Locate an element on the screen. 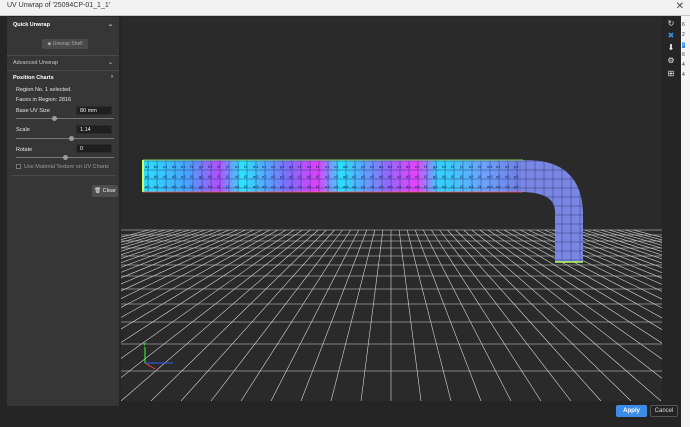 This screenshot has width=690, height=427. scale-slider is located at coordinates (65, 138).